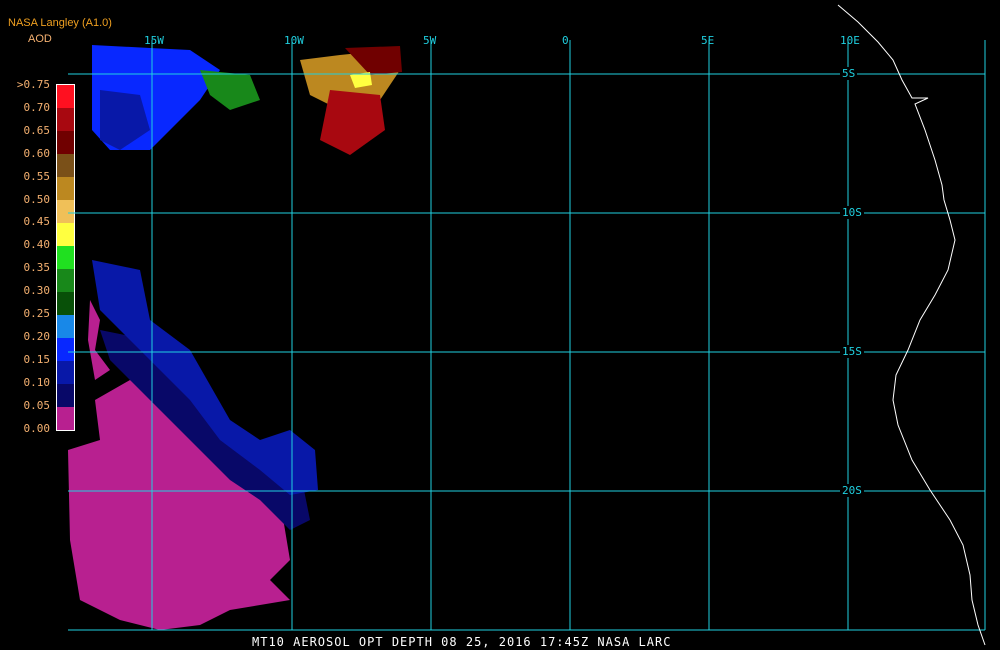 This screenshot has height=650, width=1000. Describe the element at coordinates (850, 40) in the screenshot. I see `longitude-label: 10E` at that location.